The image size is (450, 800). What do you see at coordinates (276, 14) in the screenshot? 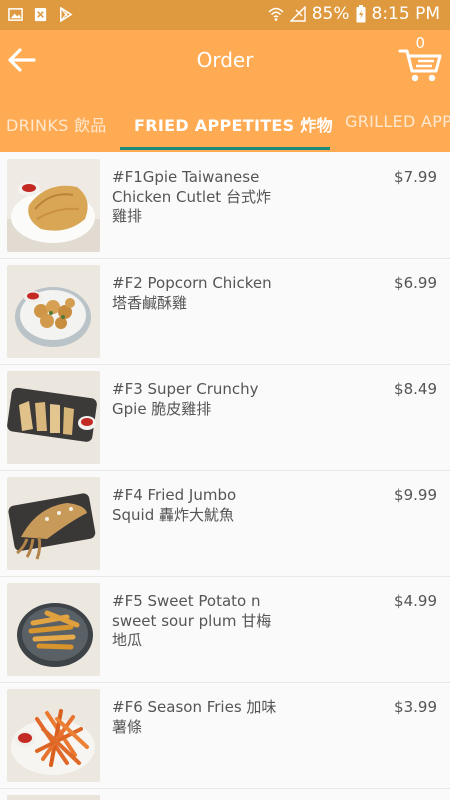
I see `wifi-icon` at bounding box center [276, 14].